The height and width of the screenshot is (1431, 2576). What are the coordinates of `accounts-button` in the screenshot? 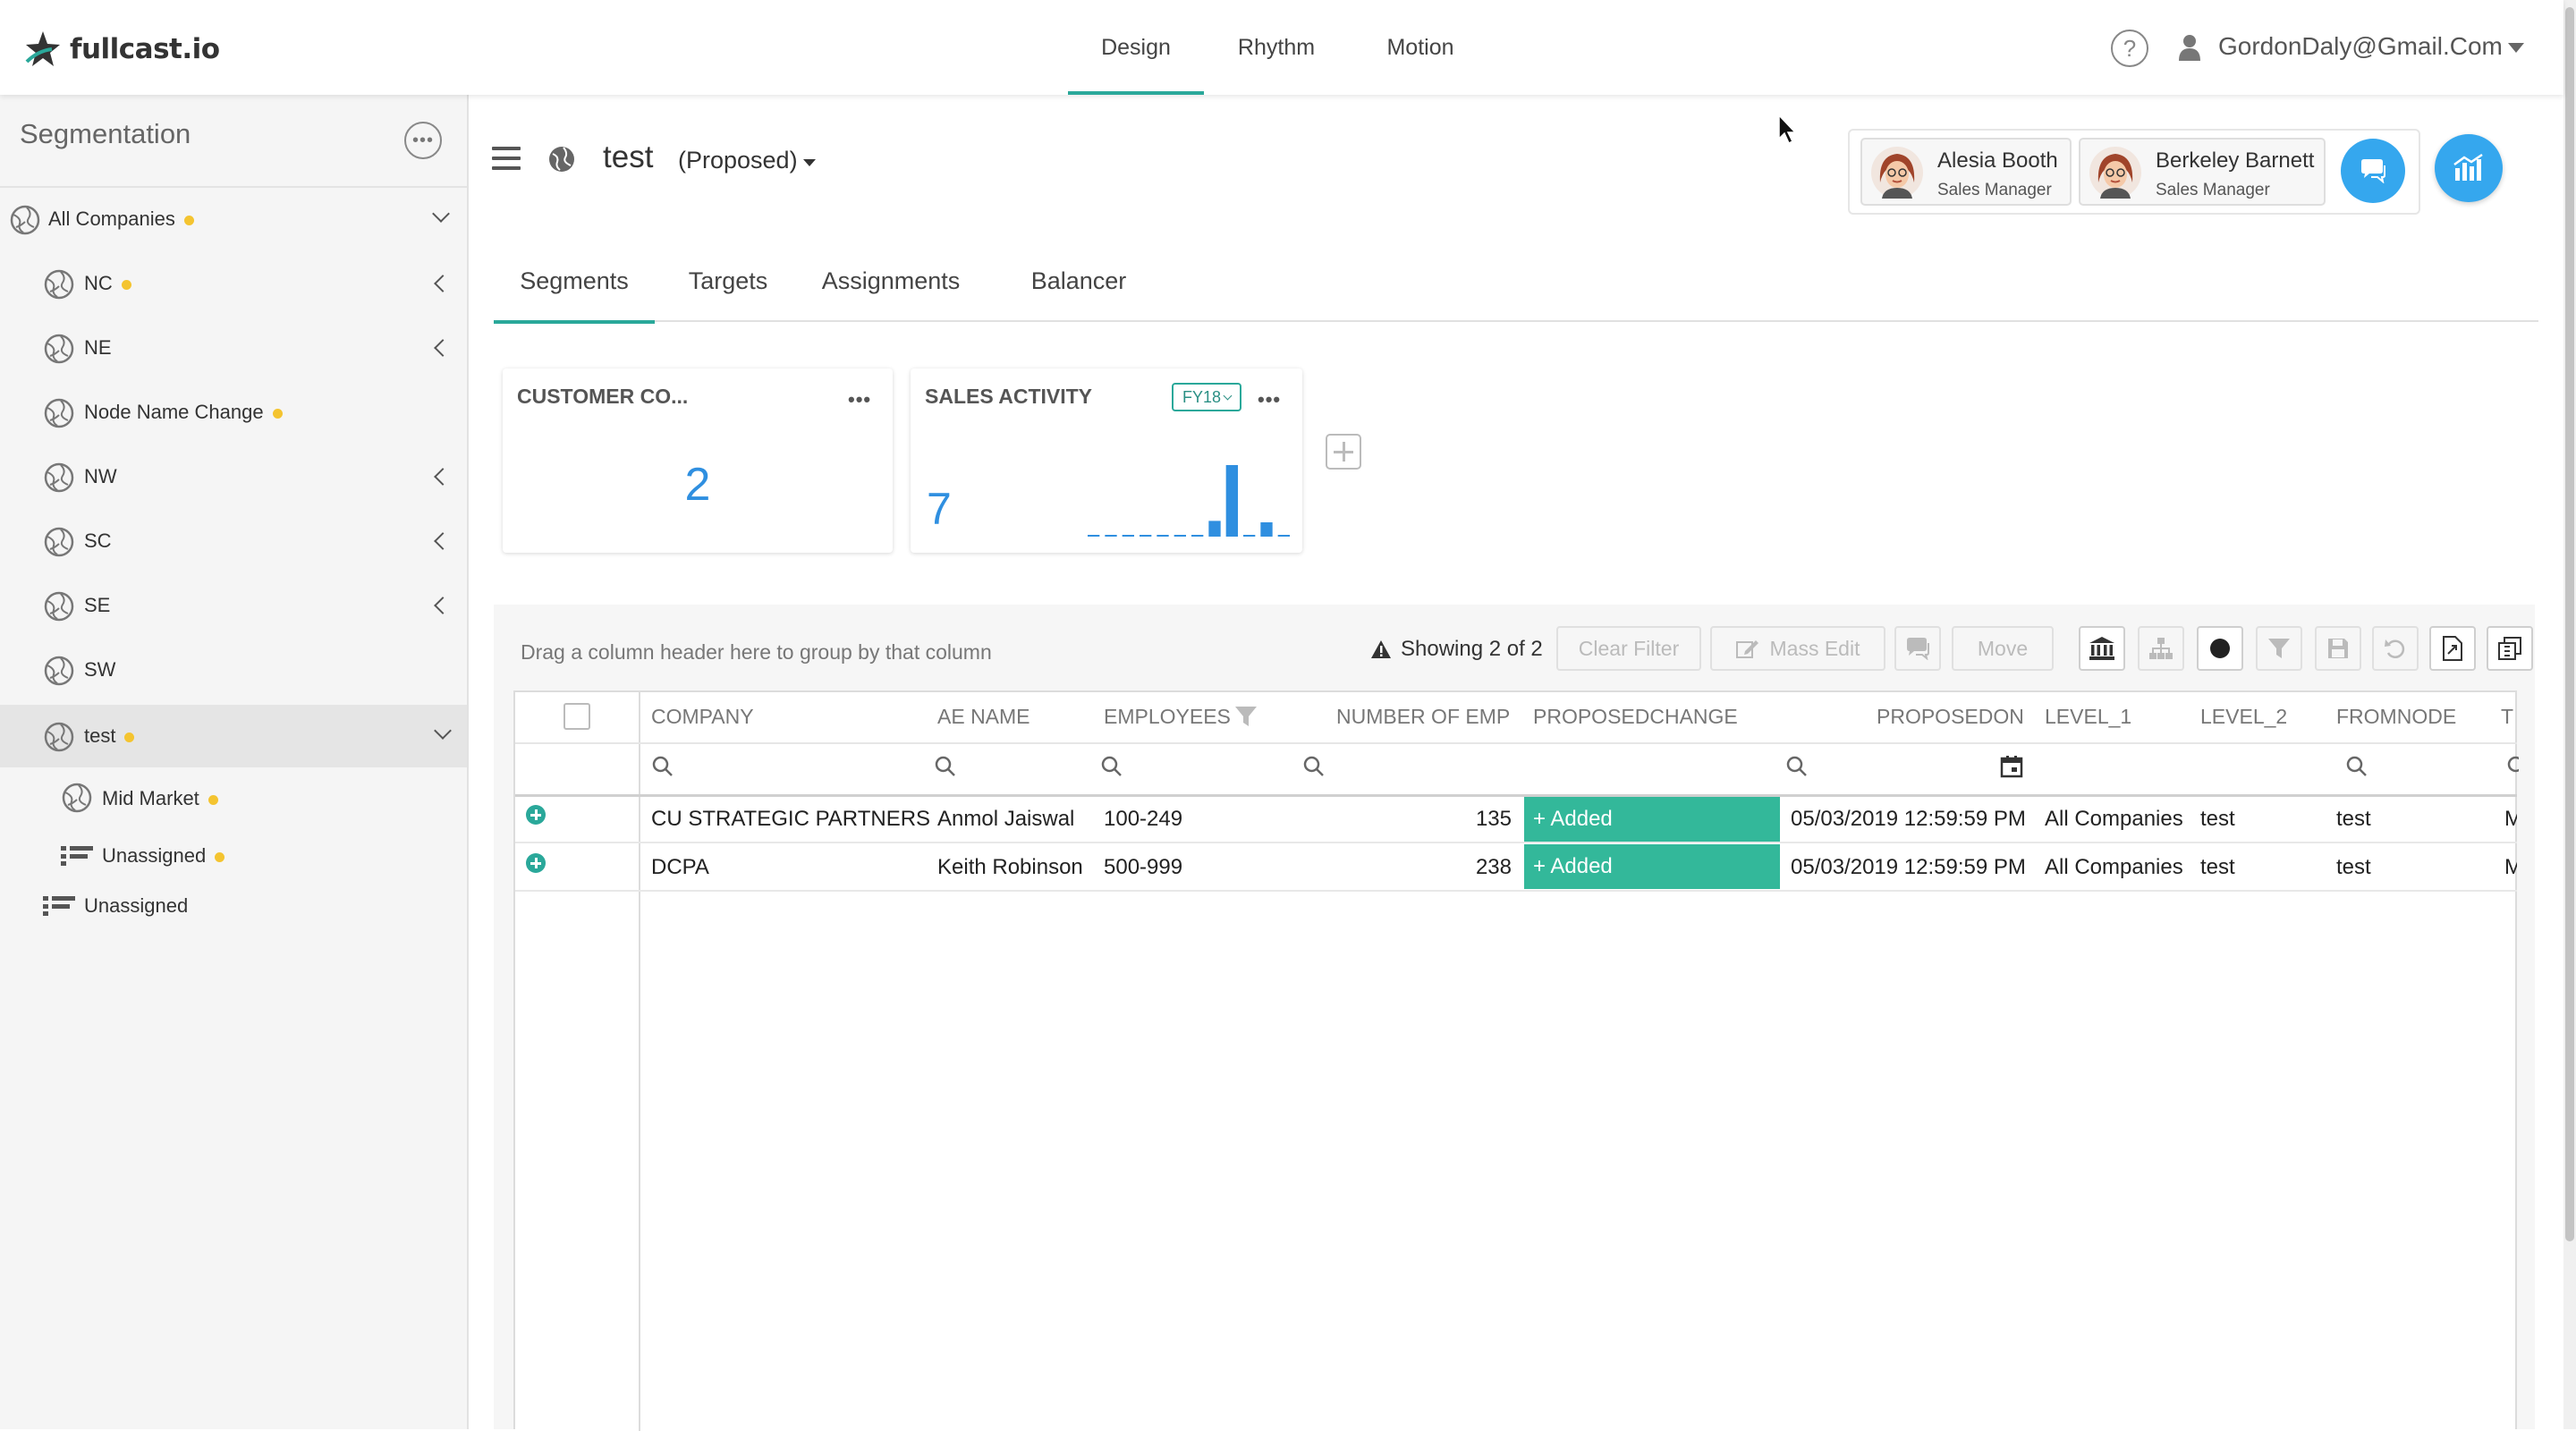 It's located at (2102, 649).